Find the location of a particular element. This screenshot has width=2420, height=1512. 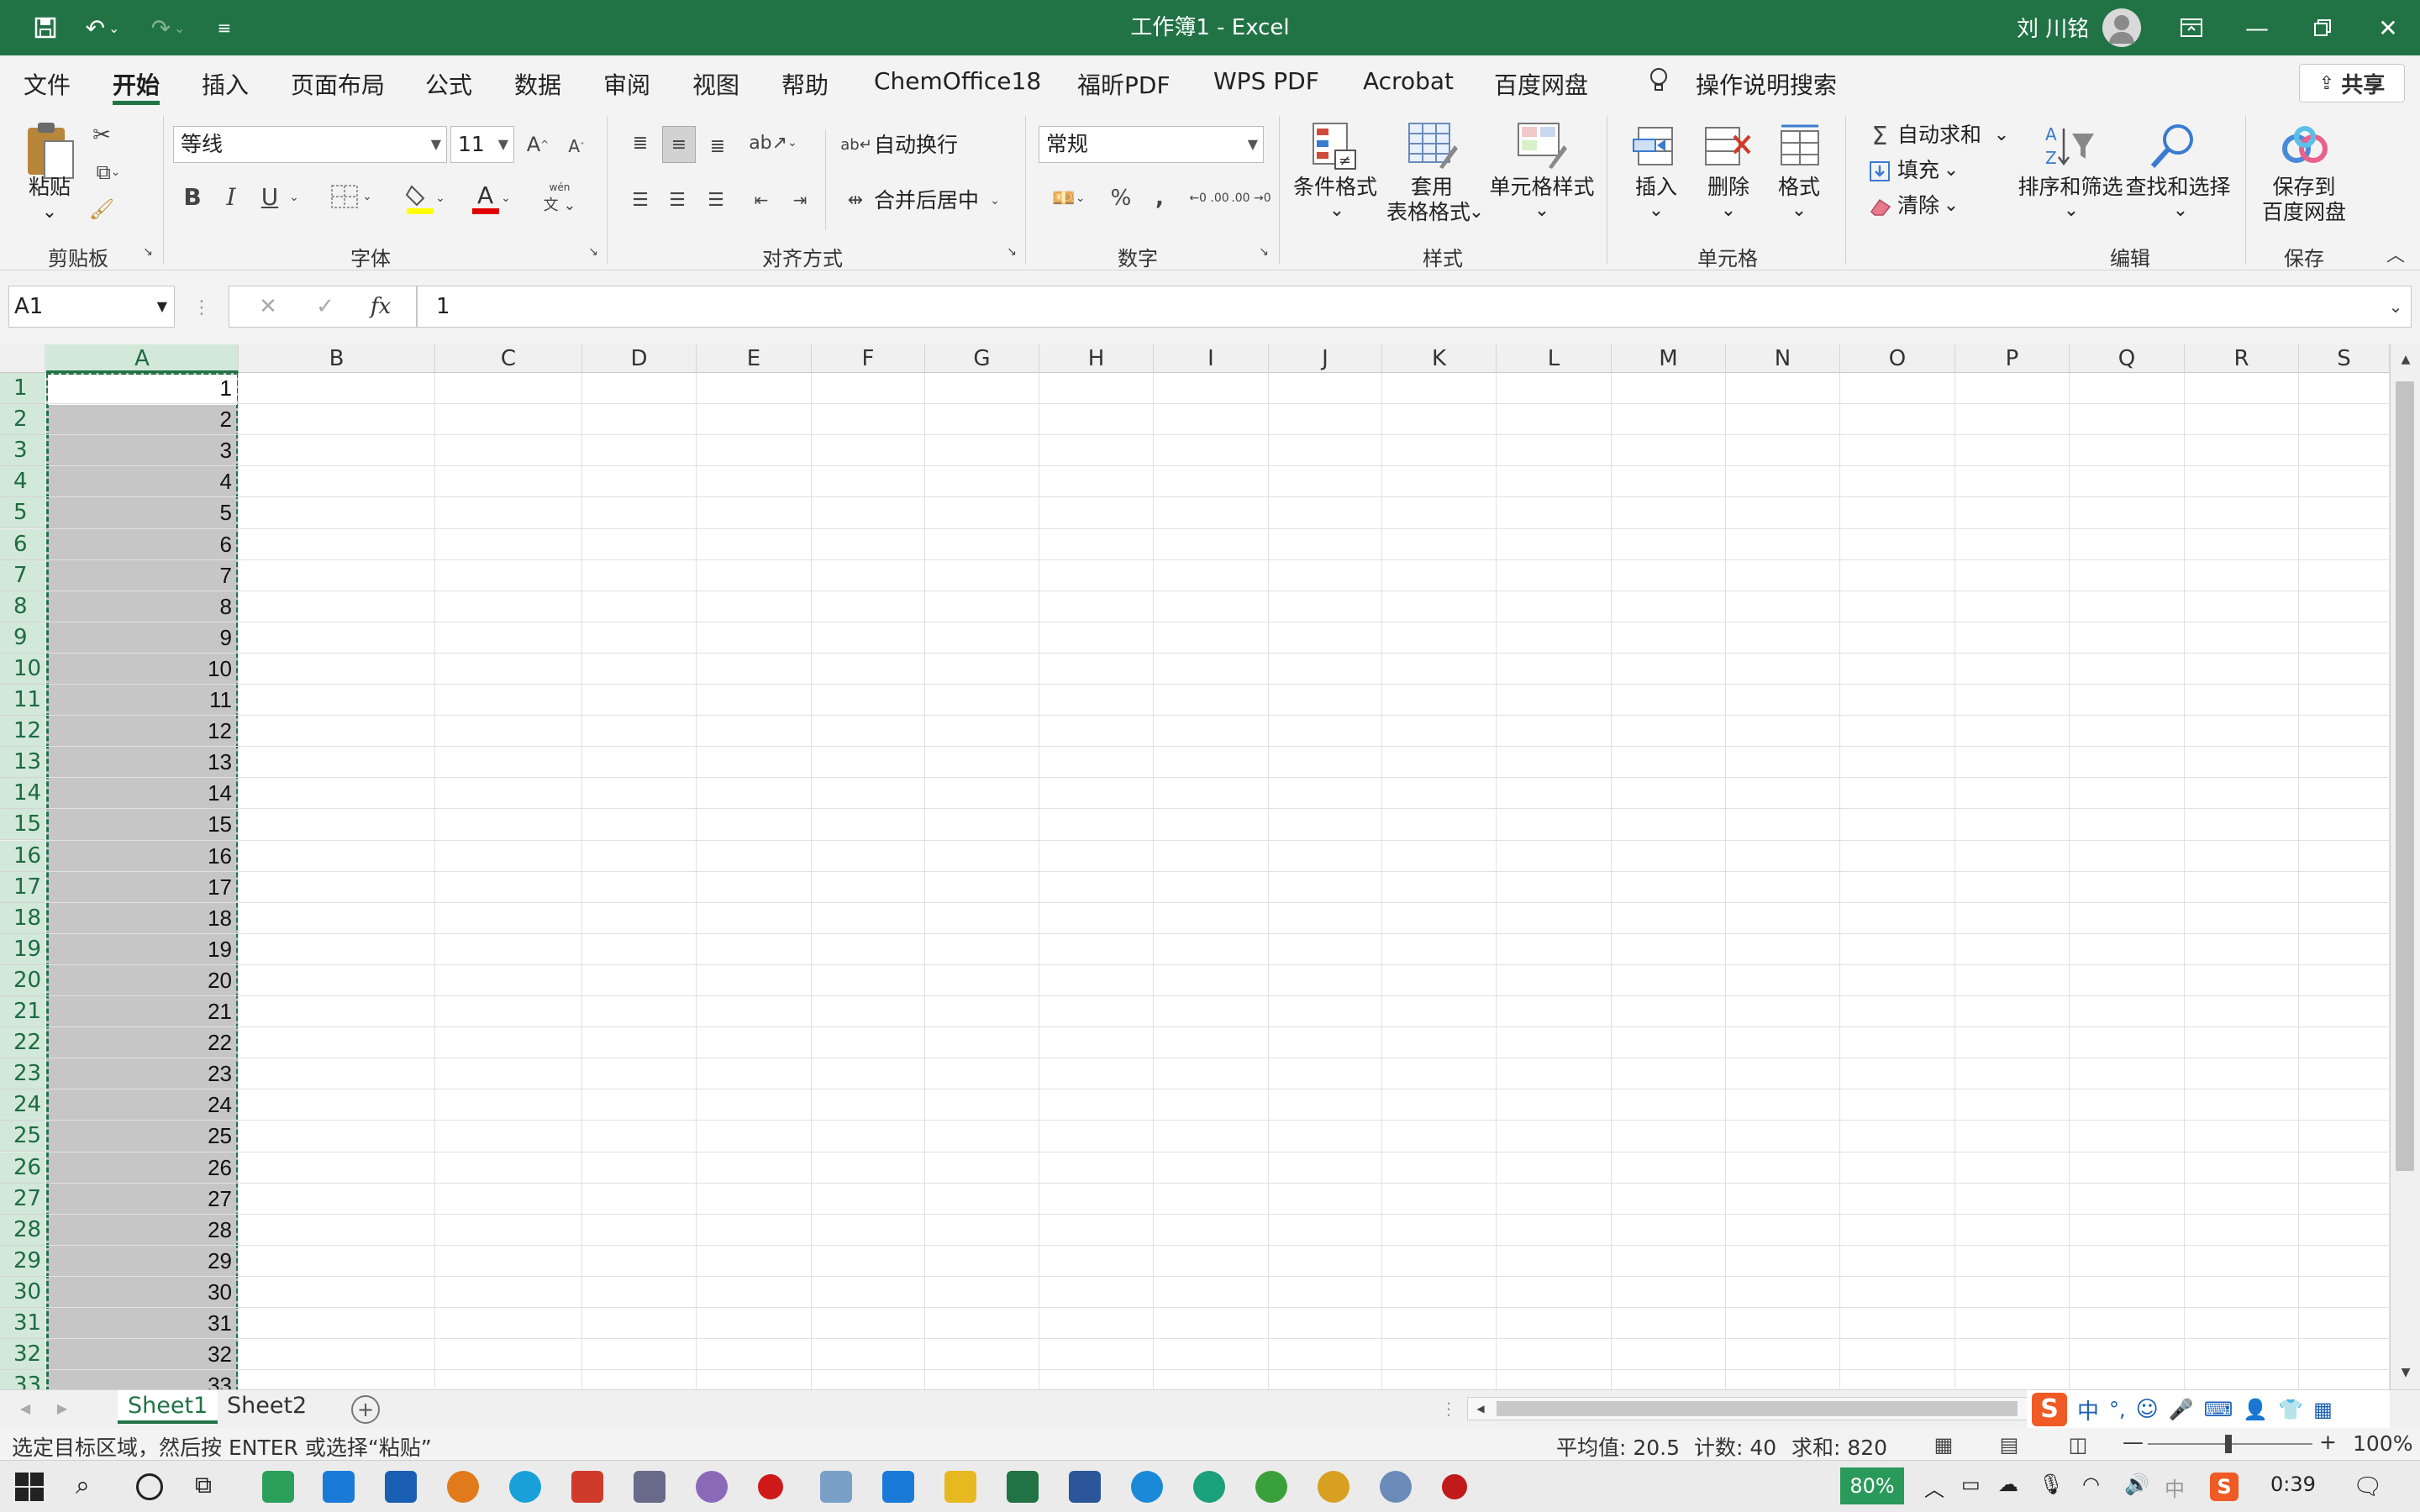

row-header-1: 1 is located at coordinates (22, 388).